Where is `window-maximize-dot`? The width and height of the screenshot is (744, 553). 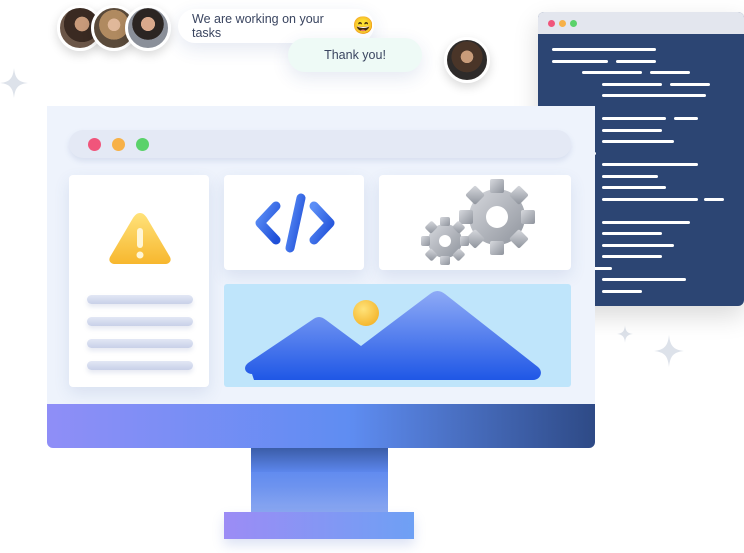
window-maximize-dot is located at coordinates (573, 23).